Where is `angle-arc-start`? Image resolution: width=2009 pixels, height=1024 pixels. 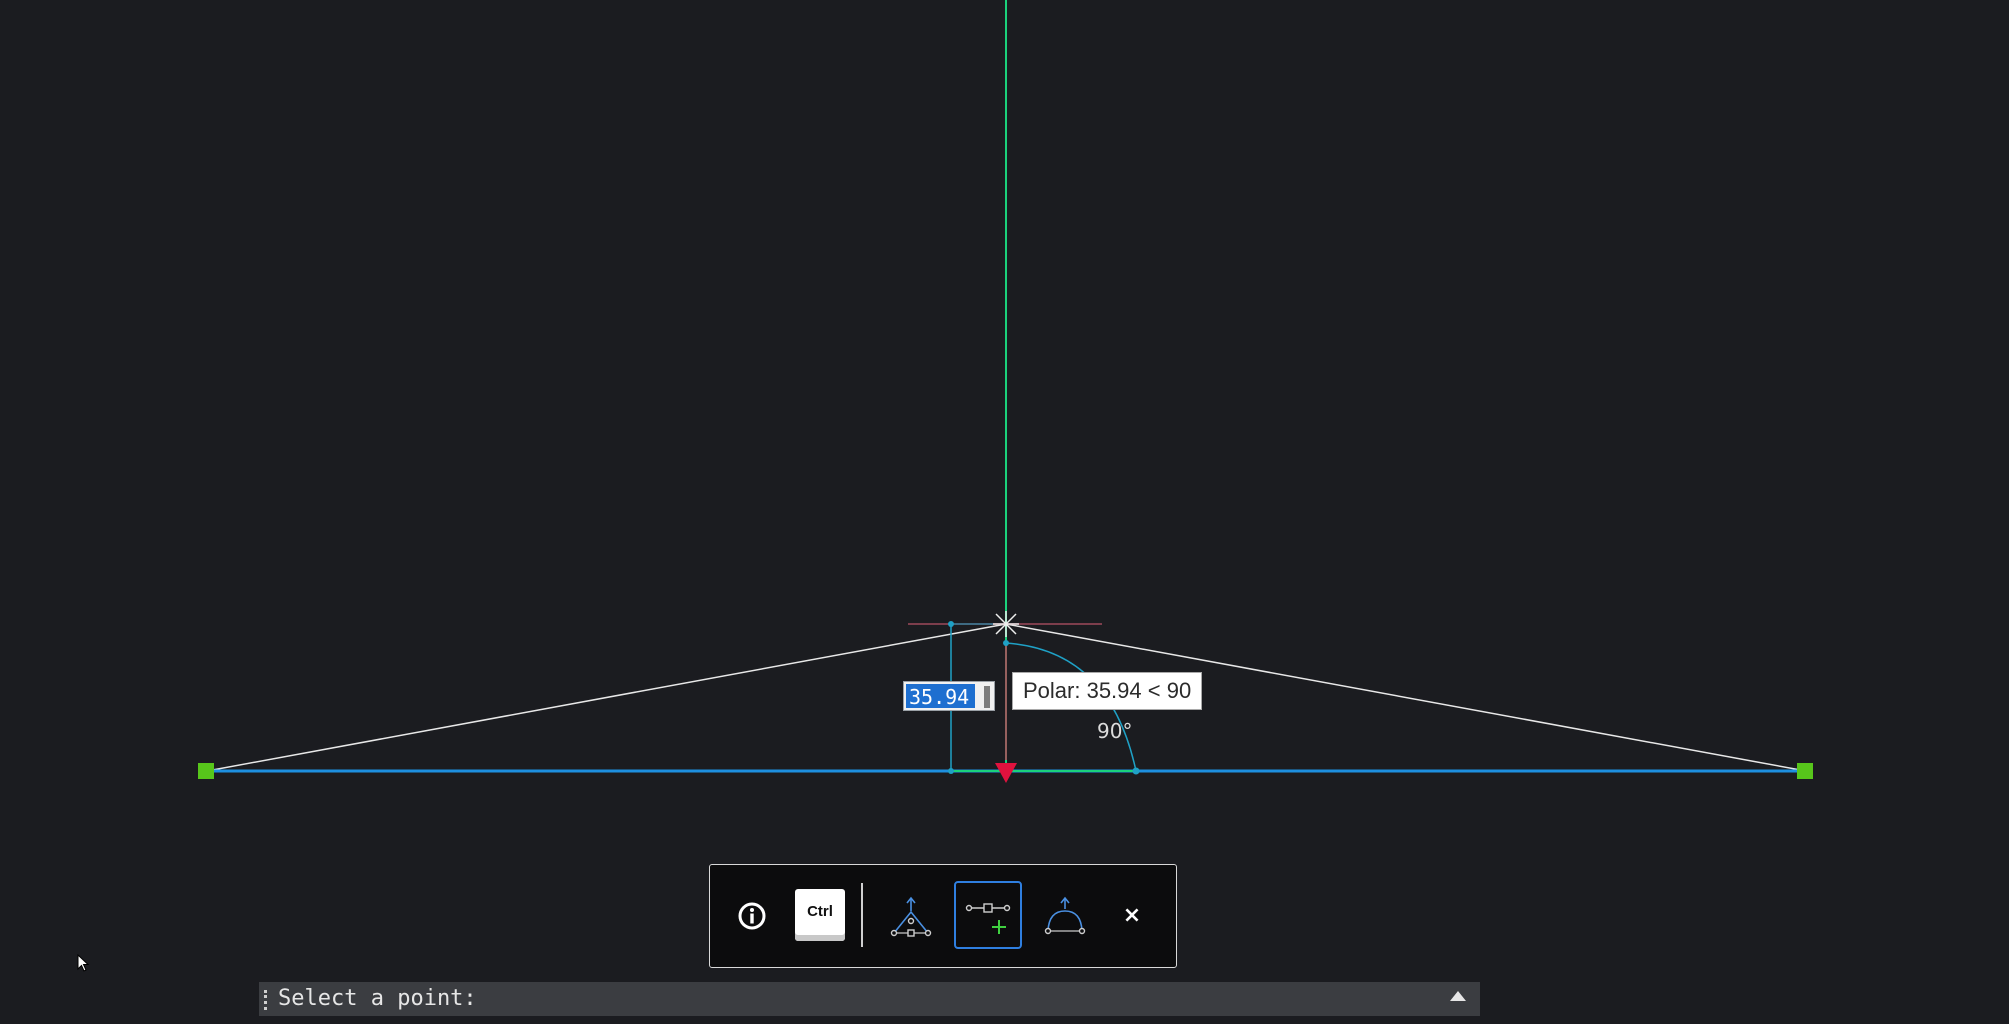
angle-arc-start is located at coordinates (1006, 643).